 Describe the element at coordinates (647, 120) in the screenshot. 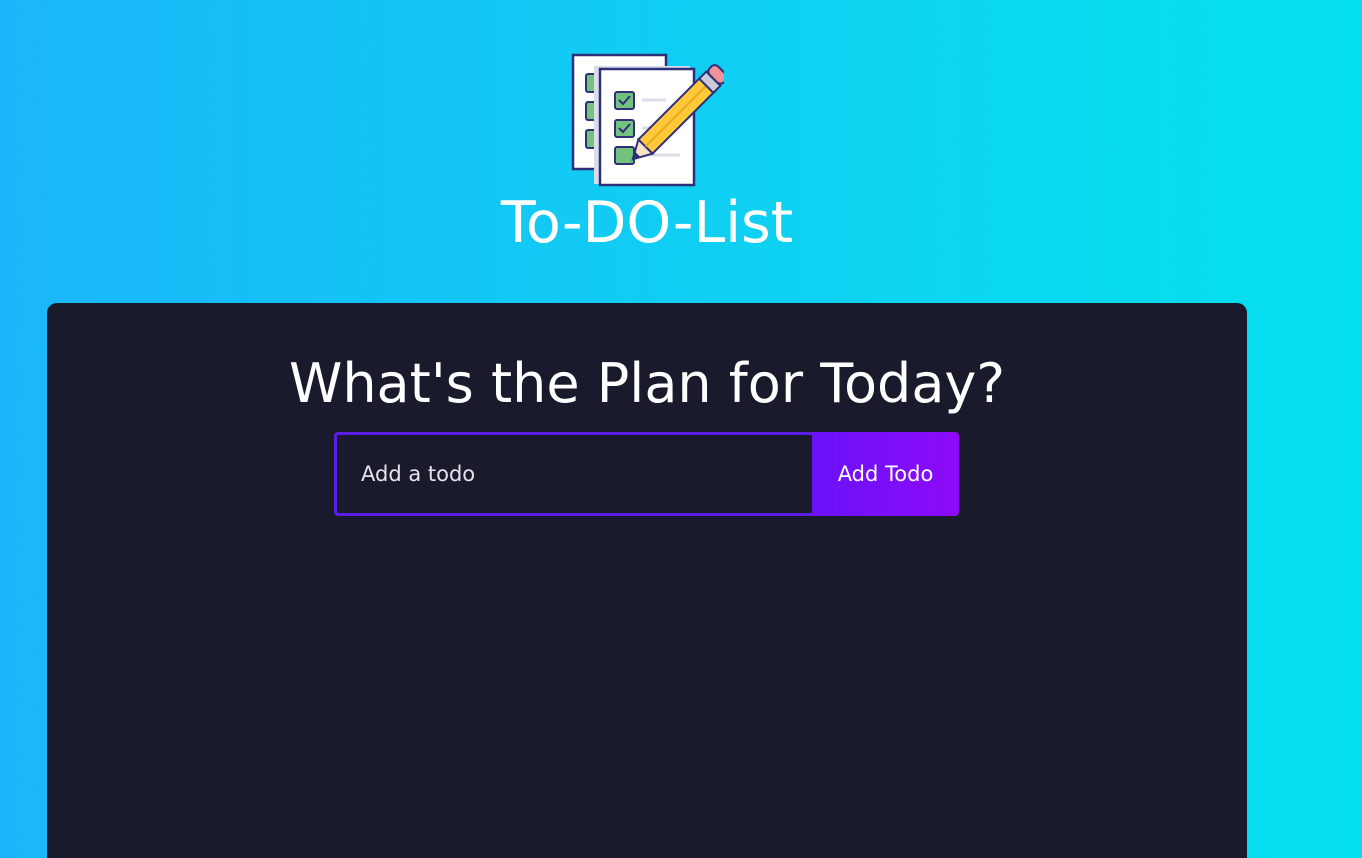

I see `checklist-with-pencil-icon` at that location.